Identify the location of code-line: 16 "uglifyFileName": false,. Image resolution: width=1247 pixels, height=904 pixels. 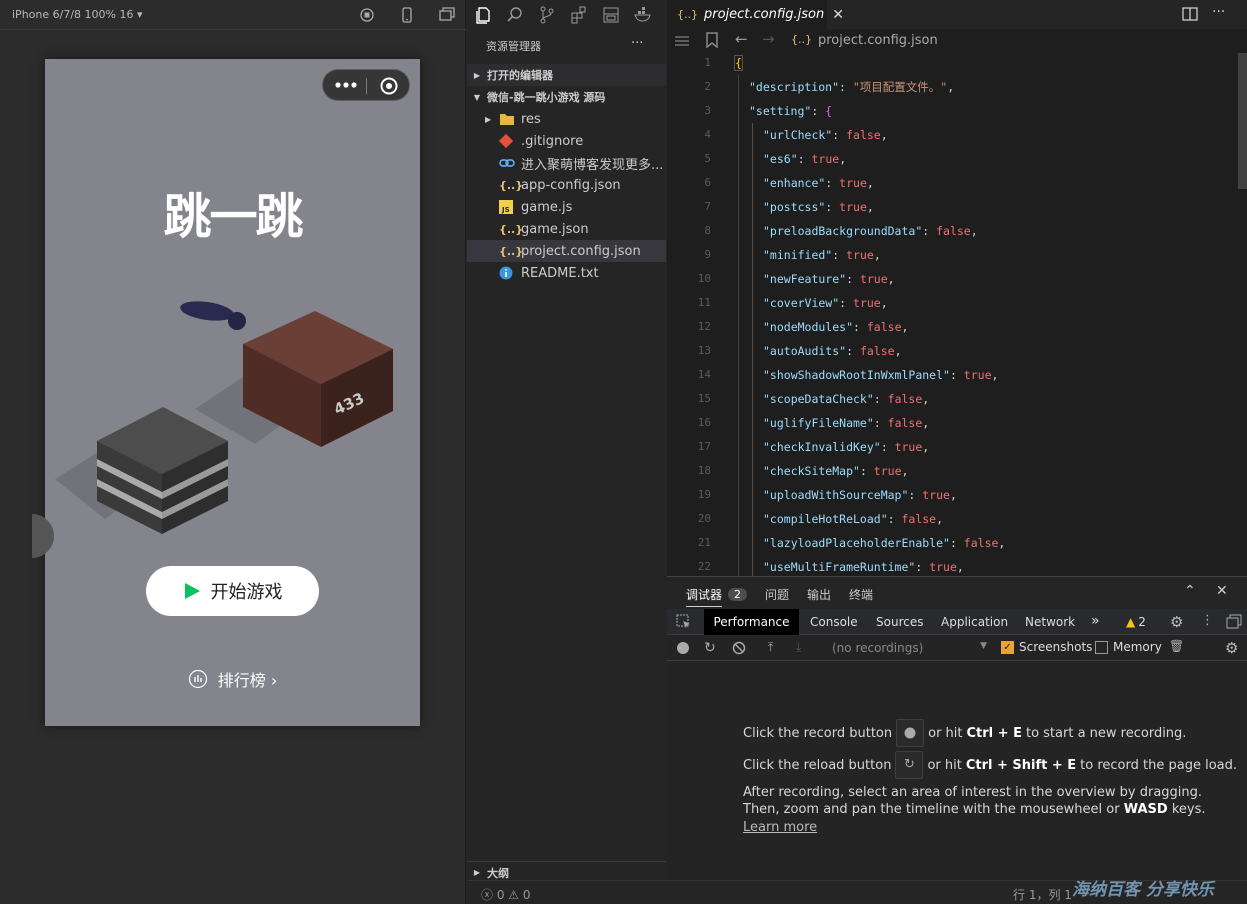
(952, 423).